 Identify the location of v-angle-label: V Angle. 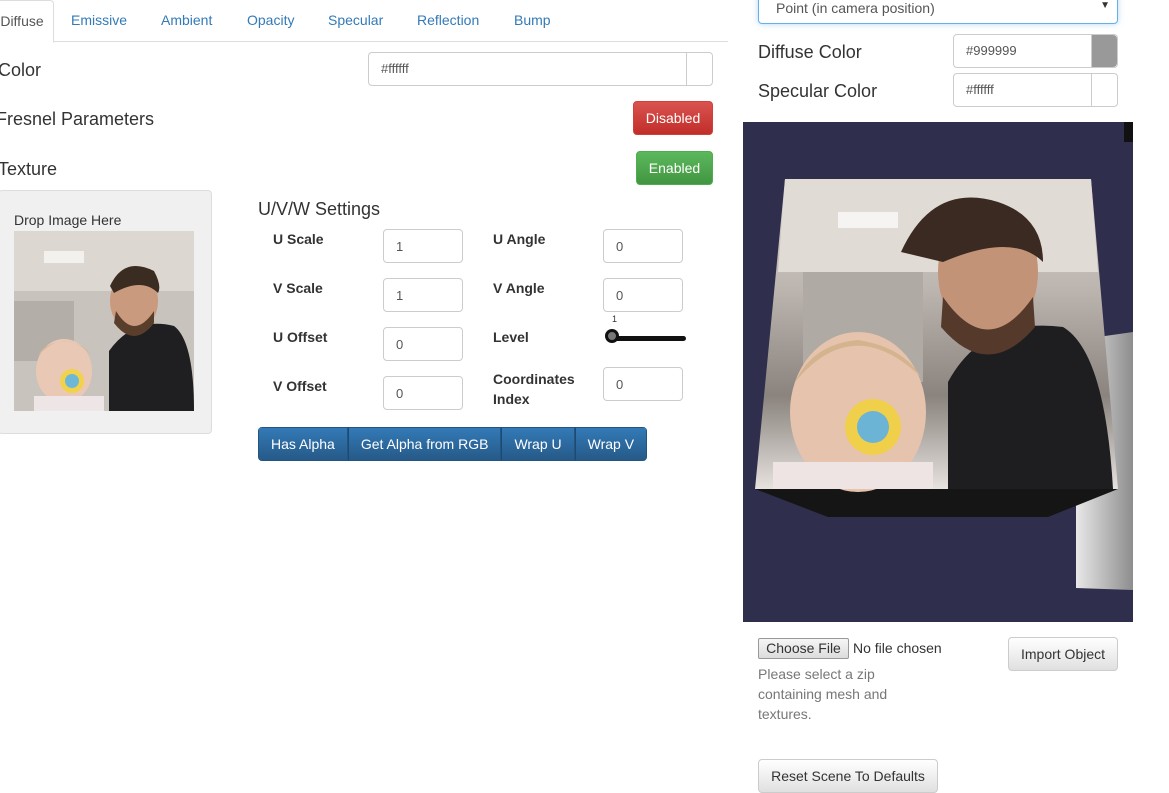
(519, 288).